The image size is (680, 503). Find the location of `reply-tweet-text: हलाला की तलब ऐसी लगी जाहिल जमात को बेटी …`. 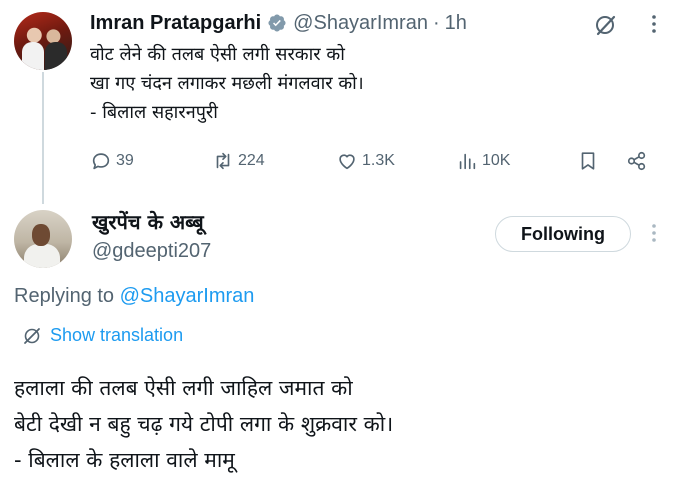

reply-tweet-text: हलाला की तलब ऐसी लगी जाहिल जमात को बेटी … is located at coordinates (203, 424).